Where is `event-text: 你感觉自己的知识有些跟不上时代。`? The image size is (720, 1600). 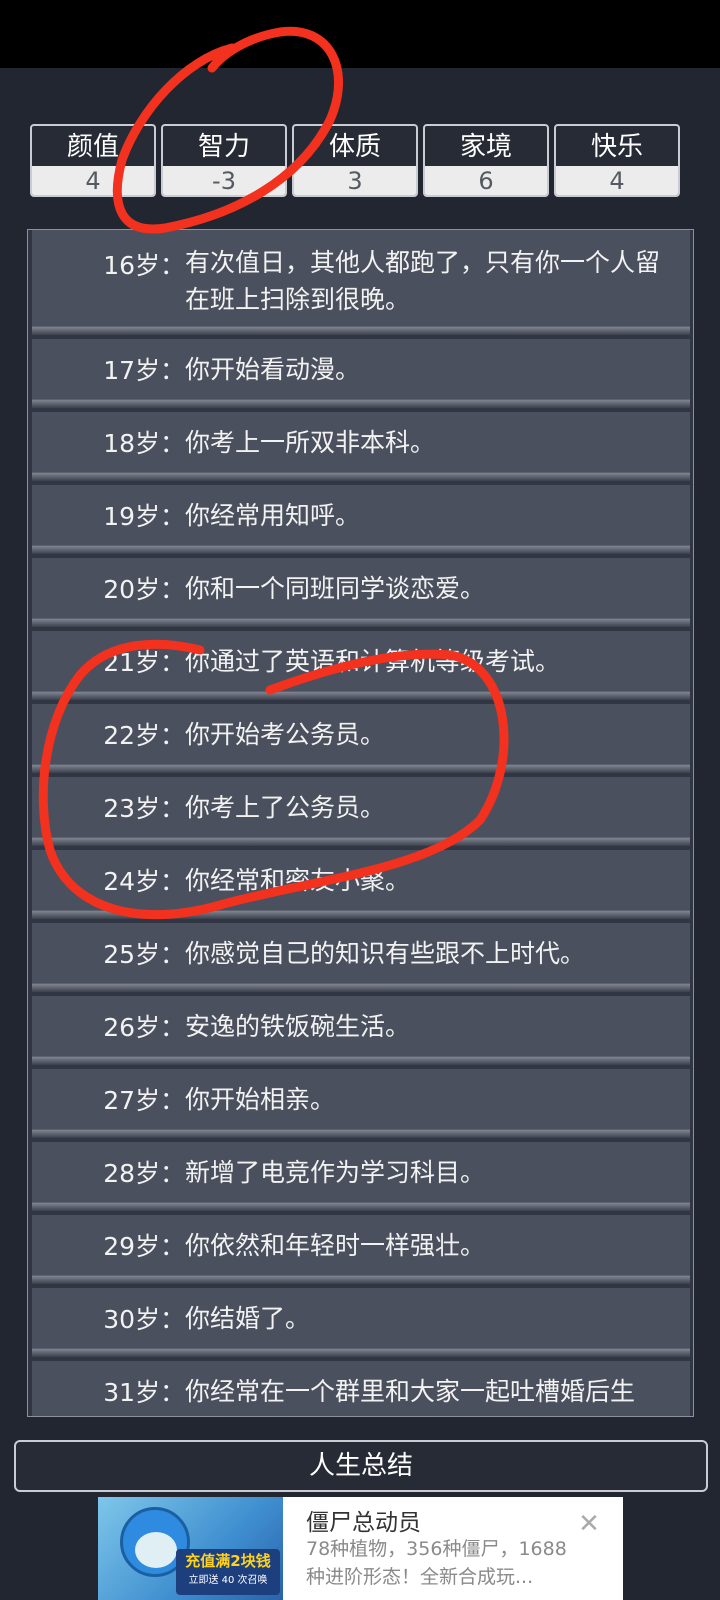
event-text: 你感觉自己的知识有些跟不上时代。 is located at coordinates (385, 953).